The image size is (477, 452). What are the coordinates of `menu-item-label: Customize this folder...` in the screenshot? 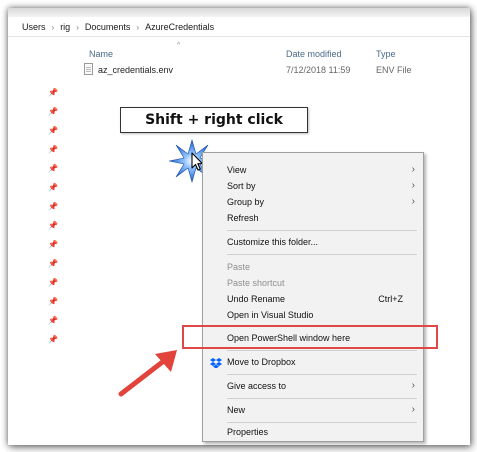 It's located at (273, 242).